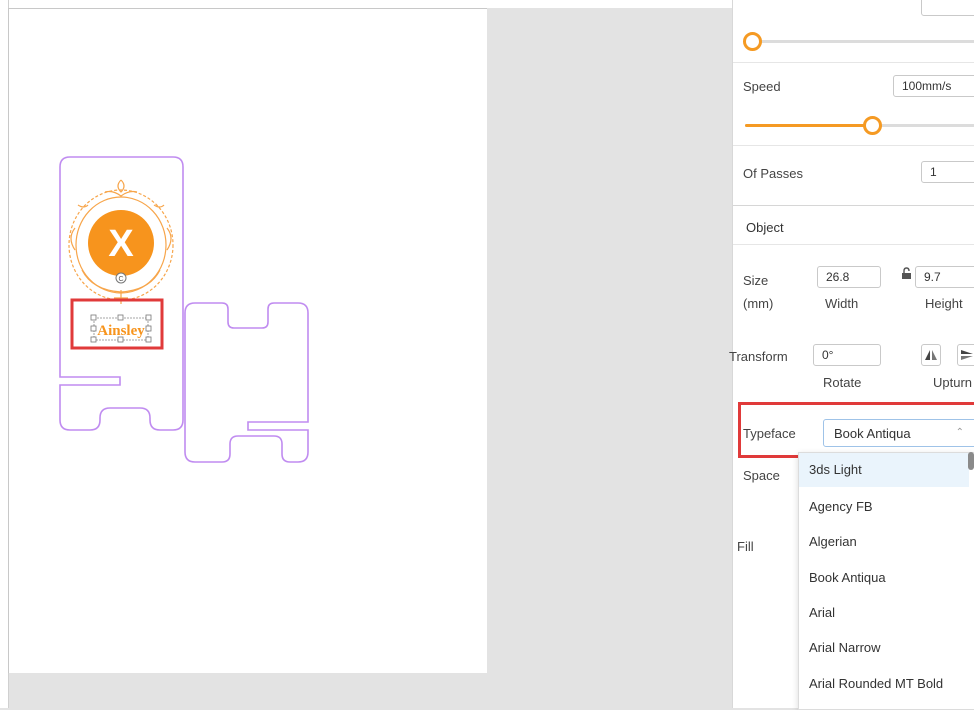 Image resolution: width=974 pixels, height=710 pixels. What do you see at coordinates (965, 355) in the screenshot?
I see `flip-vertical-icon` at bounding box center [965, 355].